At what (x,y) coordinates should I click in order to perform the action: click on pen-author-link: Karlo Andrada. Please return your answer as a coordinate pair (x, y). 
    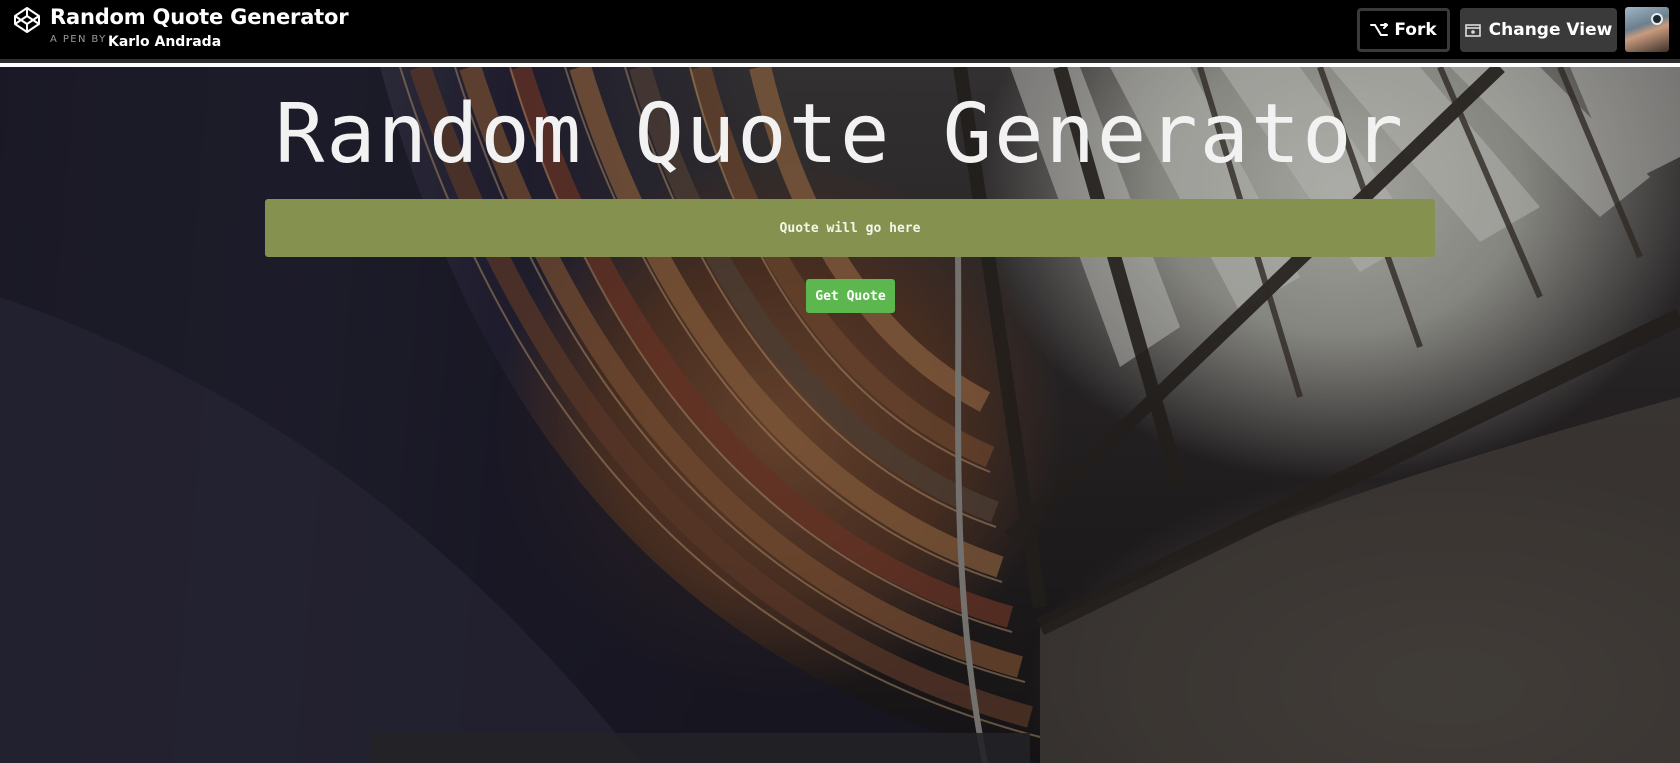
    Looking at the image, I should click on (164, 42).